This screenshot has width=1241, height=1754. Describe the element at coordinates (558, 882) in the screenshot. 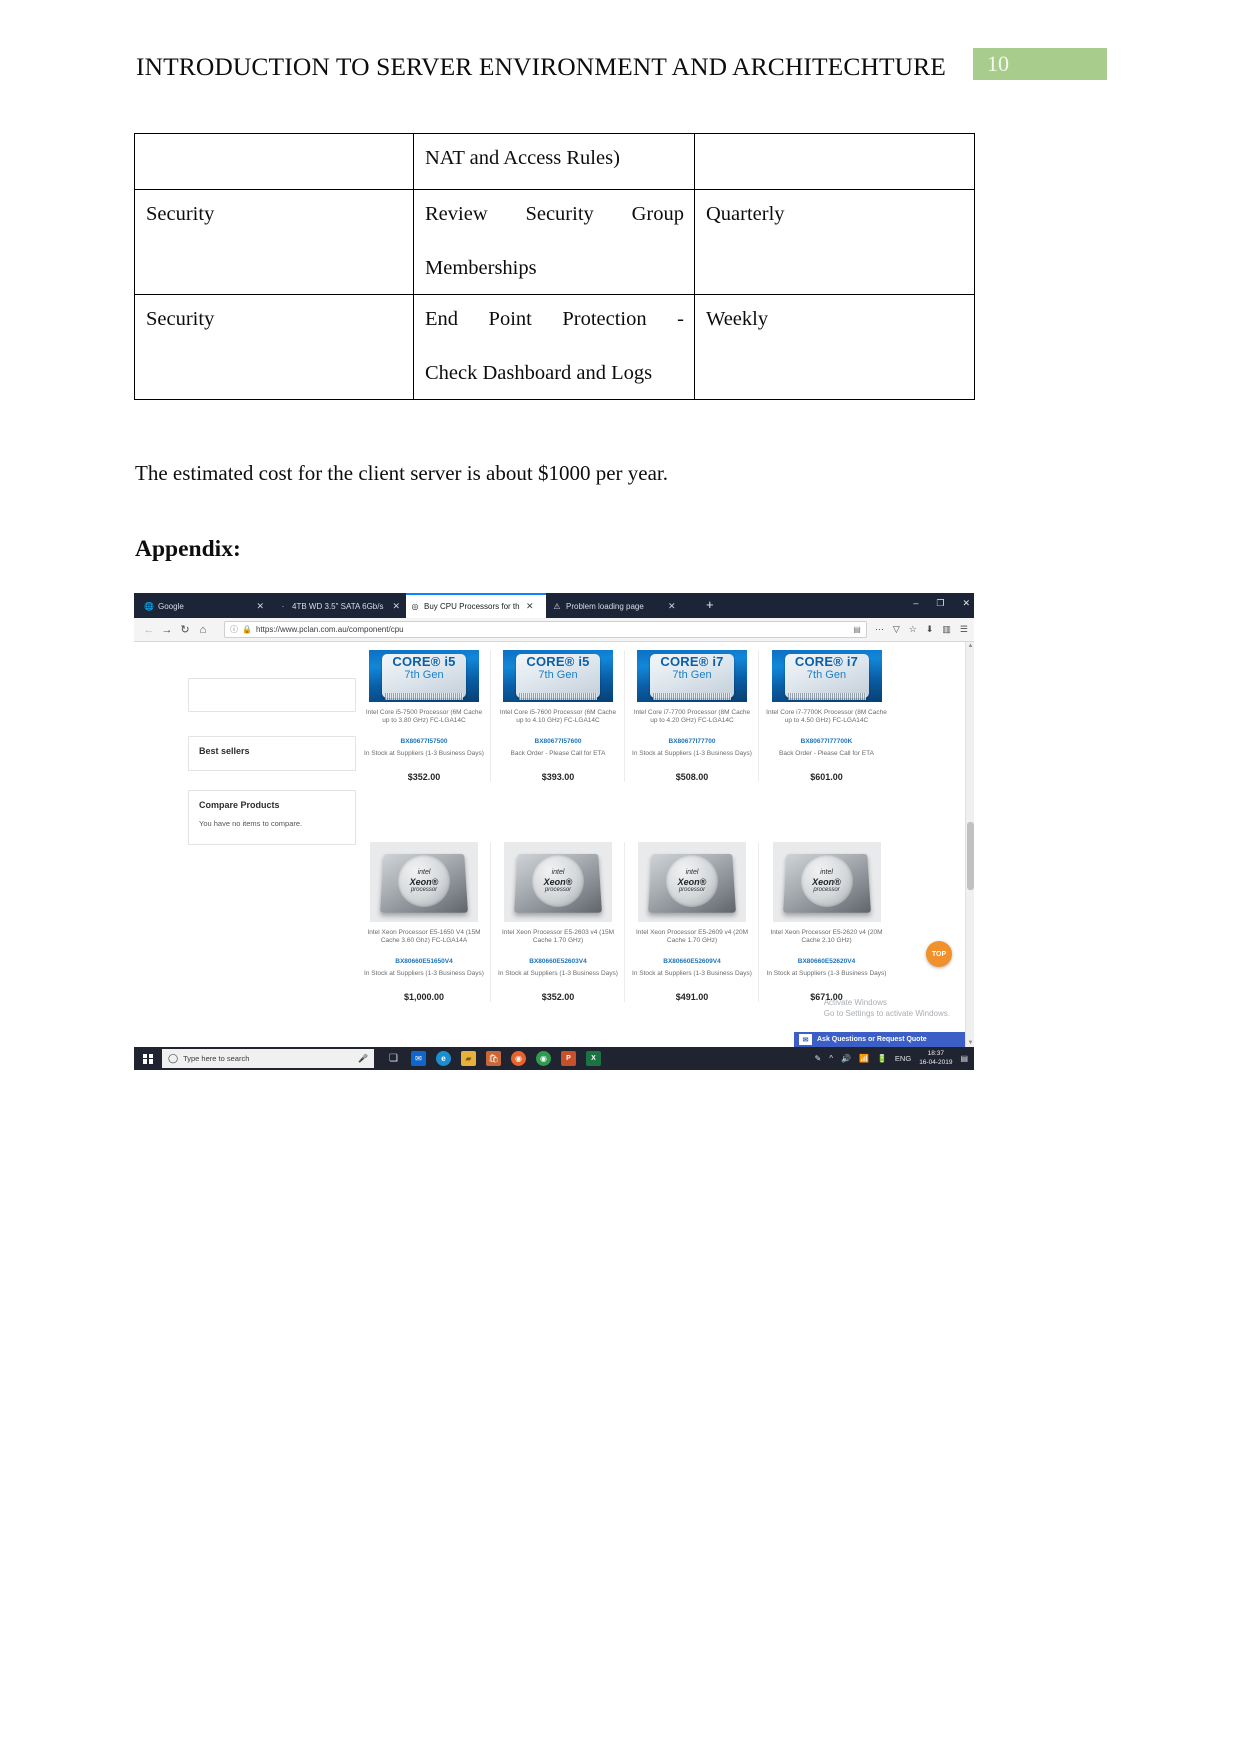

I see `intel-xeon-processor-icon: intel Xeon® processor` at that location.